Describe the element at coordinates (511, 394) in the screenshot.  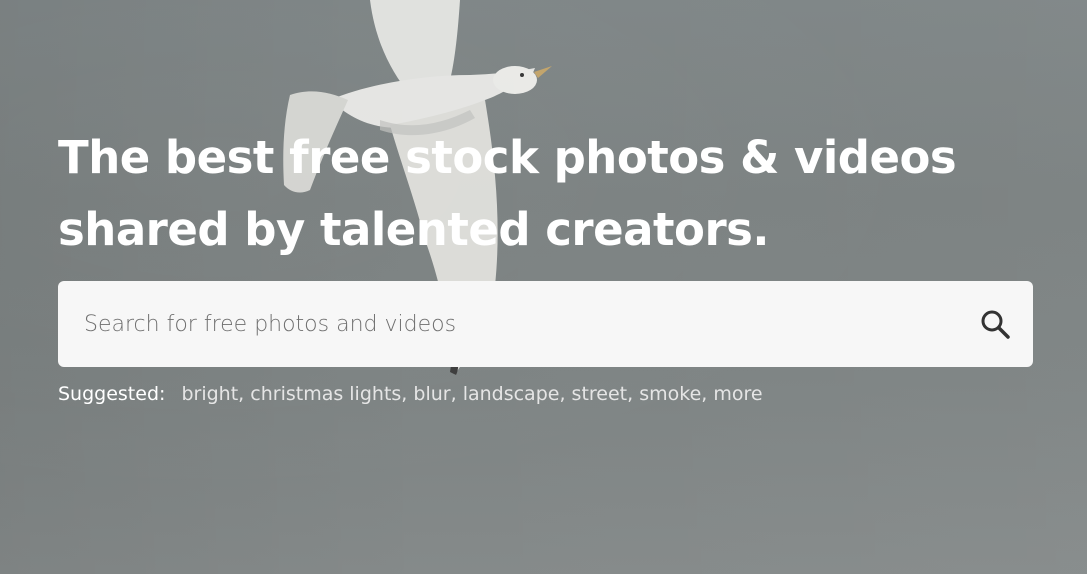
I see `suggested-link-landscape: landscape` at that location.